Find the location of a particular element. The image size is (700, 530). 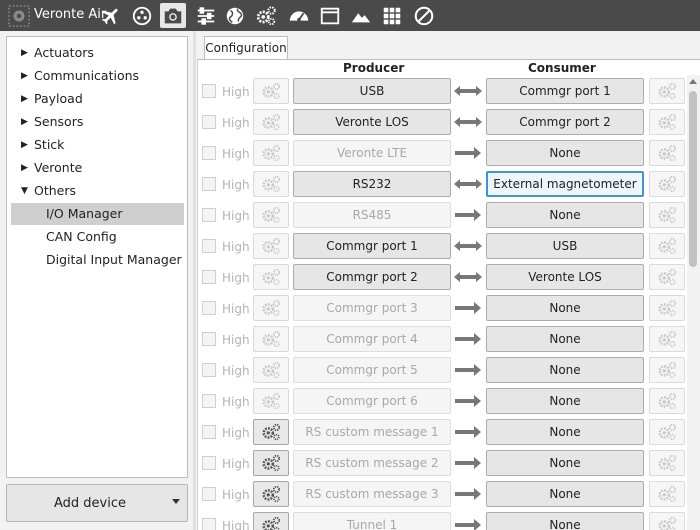

mountain-icon is located at coordinates (361, 15).